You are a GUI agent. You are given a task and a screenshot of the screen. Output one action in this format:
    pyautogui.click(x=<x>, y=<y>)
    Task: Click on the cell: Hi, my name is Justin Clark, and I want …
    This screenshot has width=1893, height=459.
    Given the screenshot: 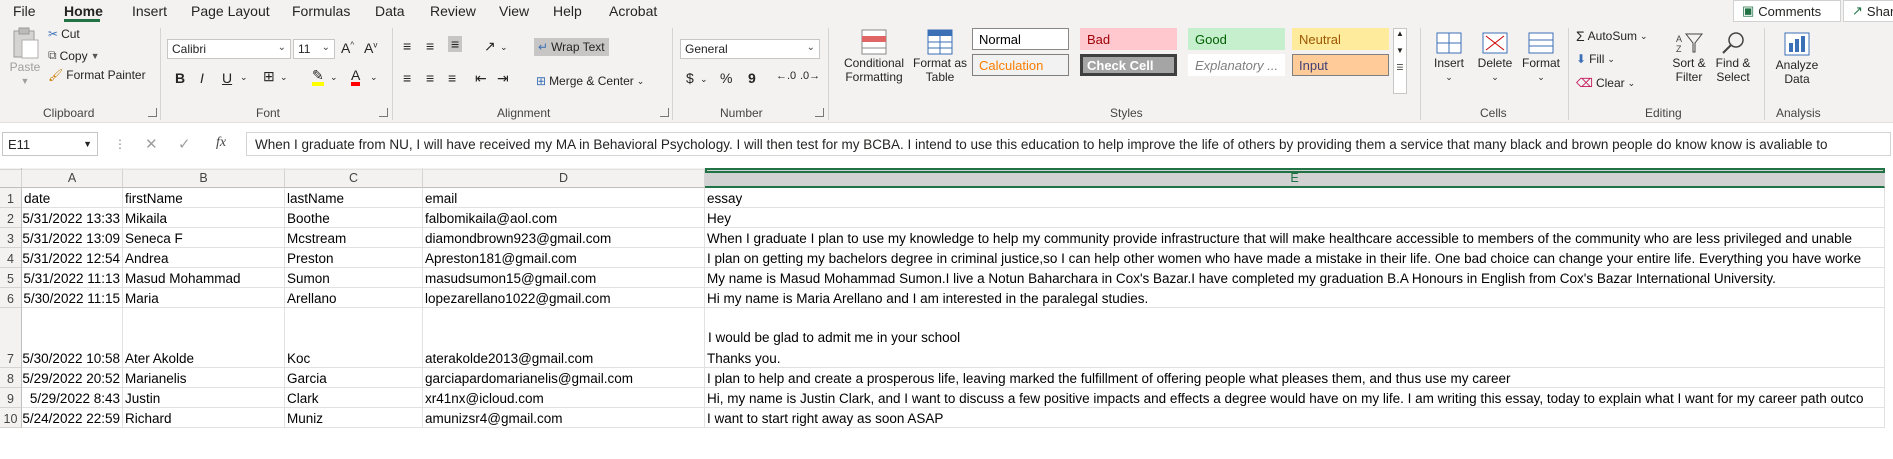 What is the action you would take?
    pyautogui.click(x=1295, y=398)
    